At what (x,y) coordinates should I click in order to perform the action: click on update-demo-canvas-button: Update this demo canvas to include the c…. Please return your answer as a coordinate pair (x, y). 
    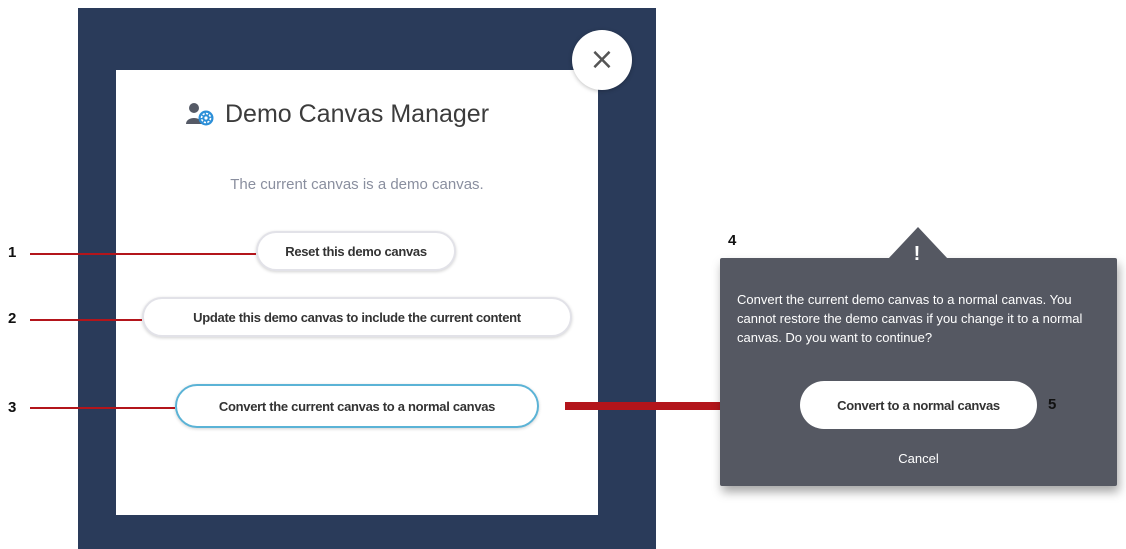
    Looking at the image, I should click on (357, 317).